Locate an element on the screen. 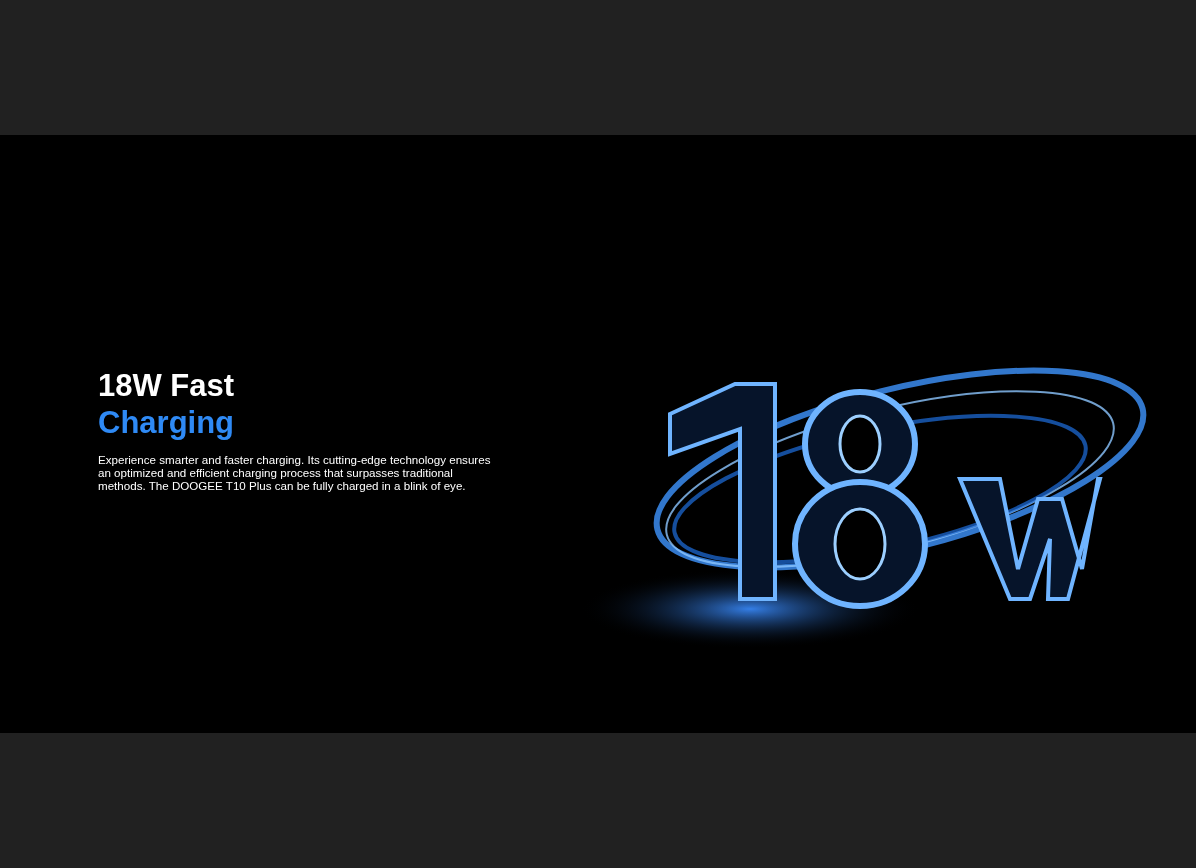 Image resolution: width=1196 pixels, height=868 pixels. description-text: Experience smarter and faster charging. Its cutting-edge technology ensures an optimized and efficient charging process that surpasses traditional methods. The DOOGEE T10 Plus can be fully charged in a blink of eye. is located at coordinates (295, 472).